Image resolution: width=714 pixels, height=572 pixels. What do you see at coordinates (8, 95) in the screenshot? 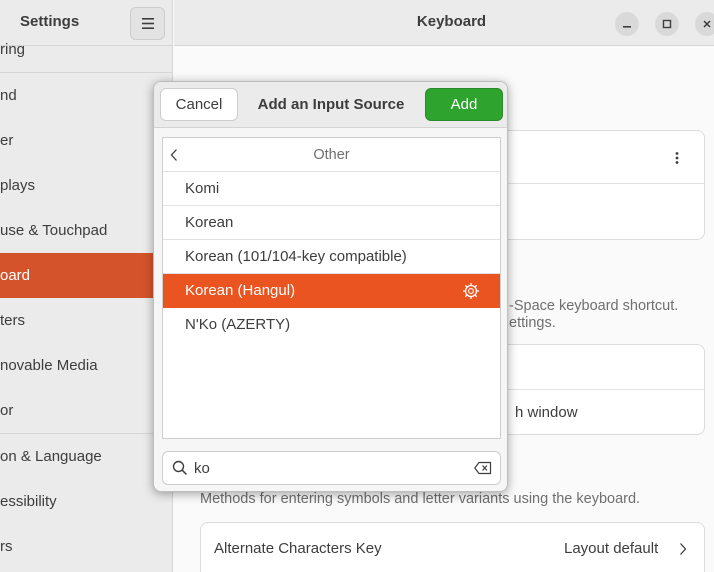
I see `sidebar-item-label: nd` at bounding box center [8, 95].